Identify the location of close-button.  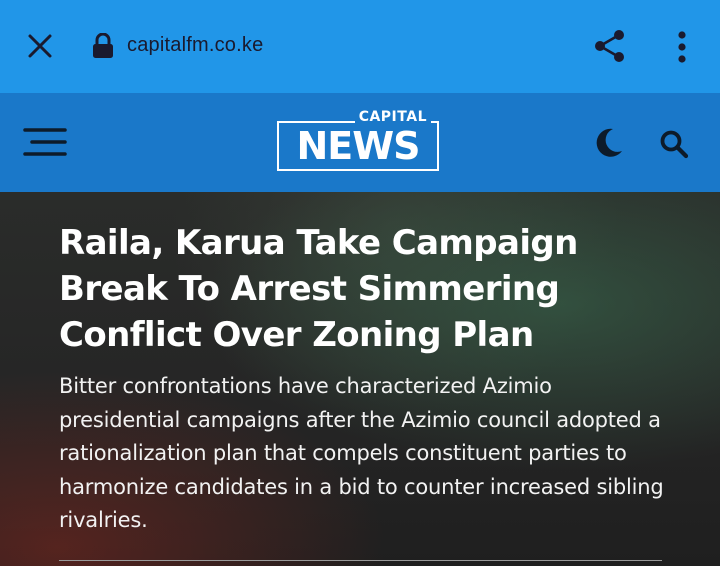
(40, 46).